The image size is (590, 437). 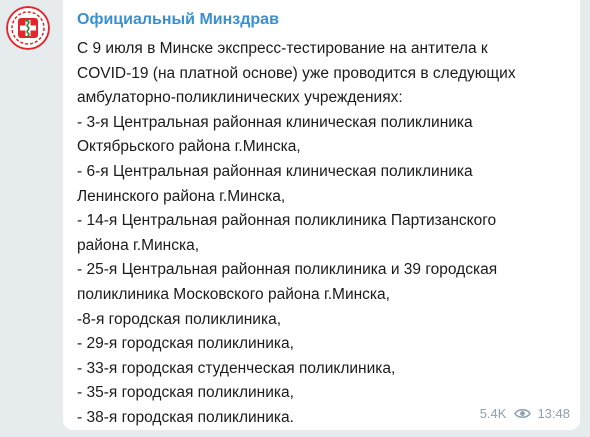 I want to click on channel-avatar, so click(x=28, y=28).